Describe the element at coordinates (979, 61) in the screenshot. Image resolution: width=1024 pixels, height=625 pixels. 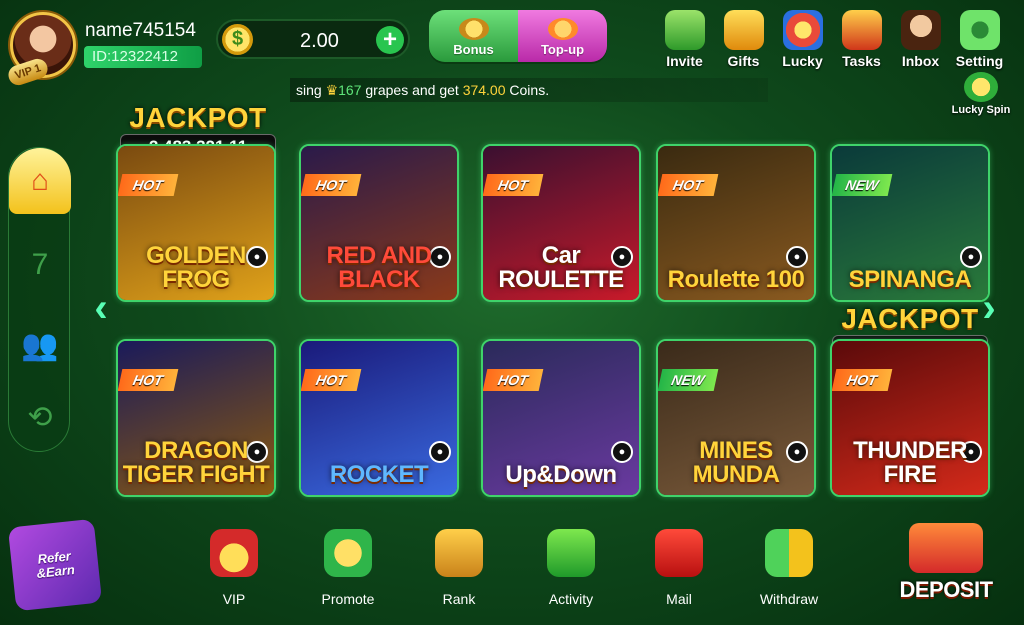
I see `top-menu-label: Setting` at that location.